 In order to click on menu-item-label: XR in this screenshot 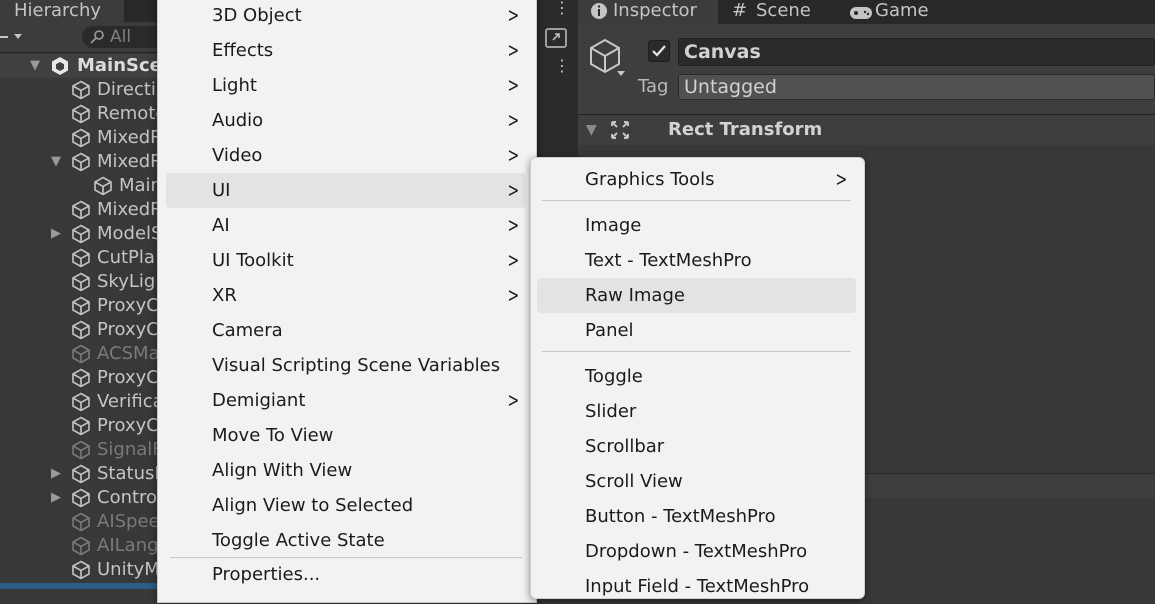, I will do `click(224, 295)`.